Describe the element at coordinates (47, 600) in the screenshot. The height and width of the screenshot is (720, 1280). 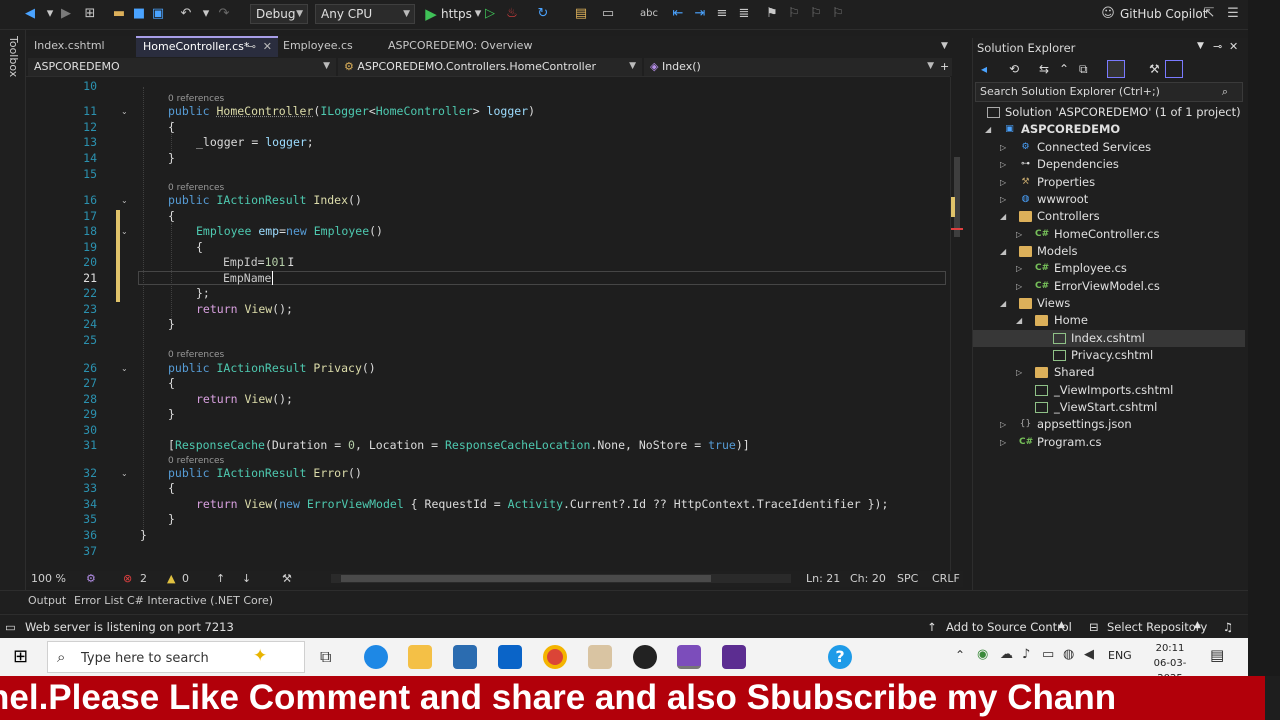
I see `tab-output: Output` at that location.